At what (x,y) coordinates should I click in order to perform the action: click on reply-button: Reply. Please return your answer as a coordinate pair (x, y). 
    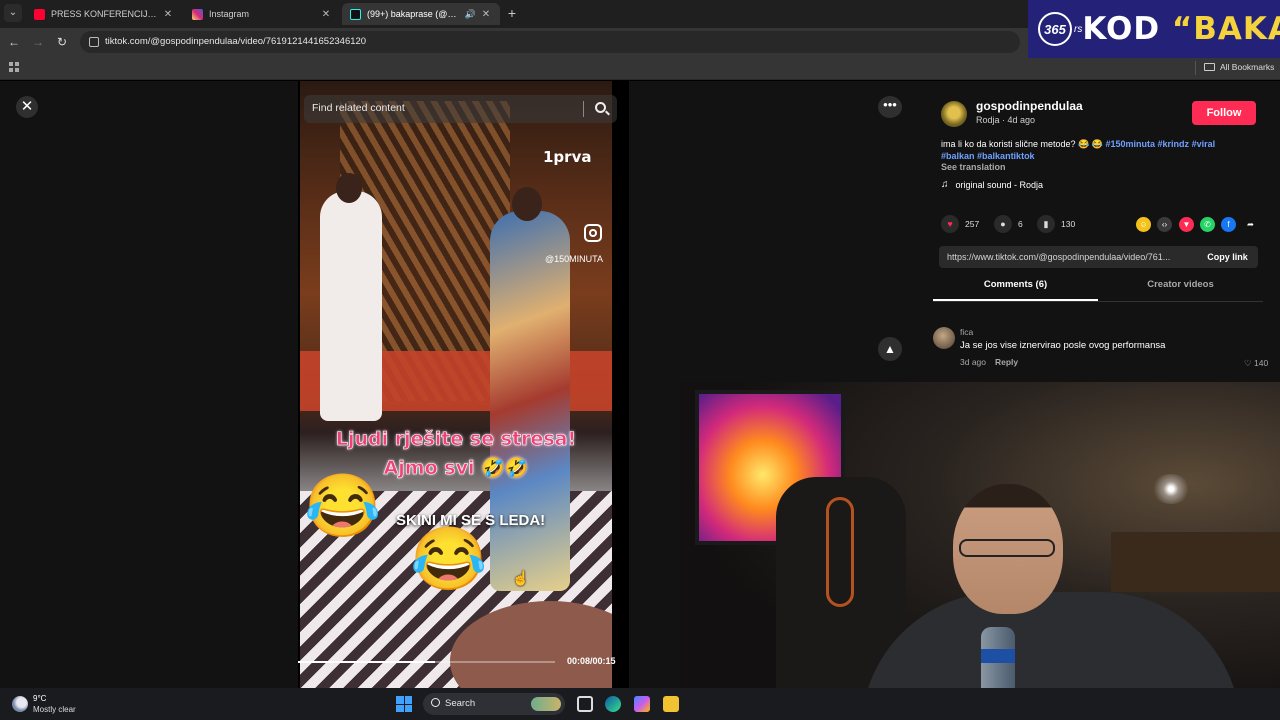
    Looking at the image, I should click on (1006, 362).